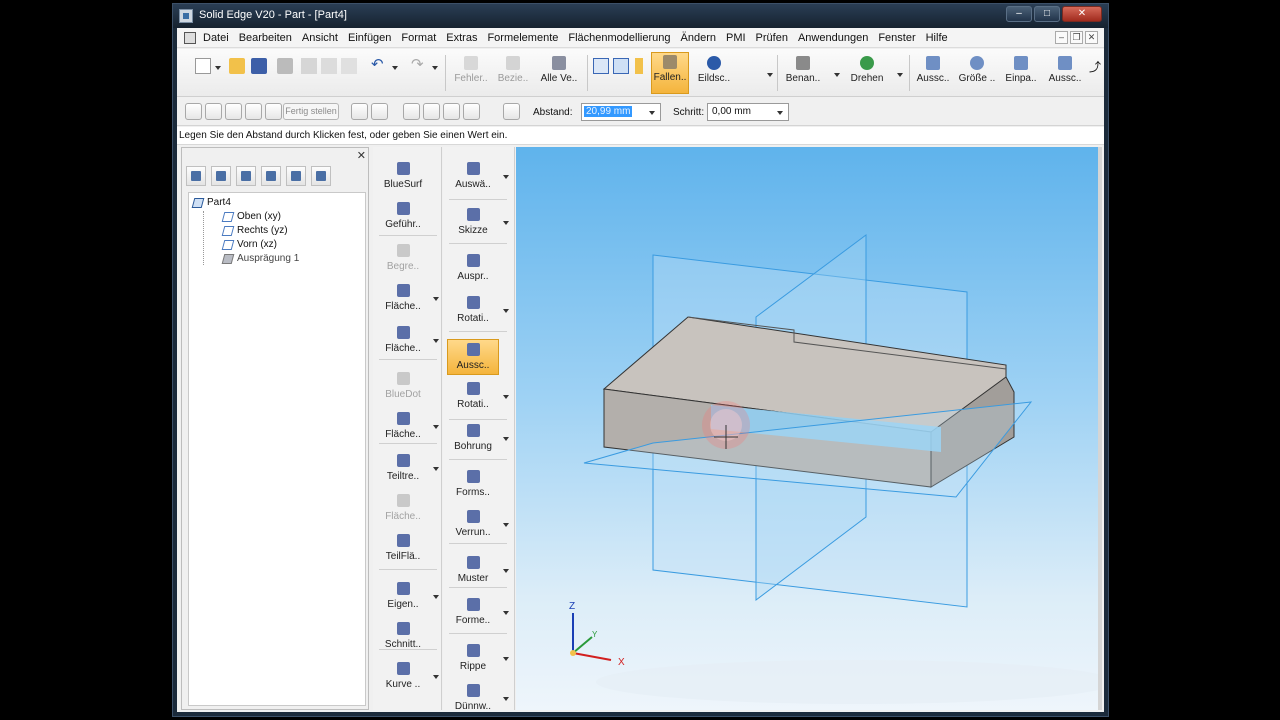  What do you see at coordinates (1065, 73) in the screenshot?
I see `ausschnitt-2-button: Aussc..` at bounding box center [1065, 73].